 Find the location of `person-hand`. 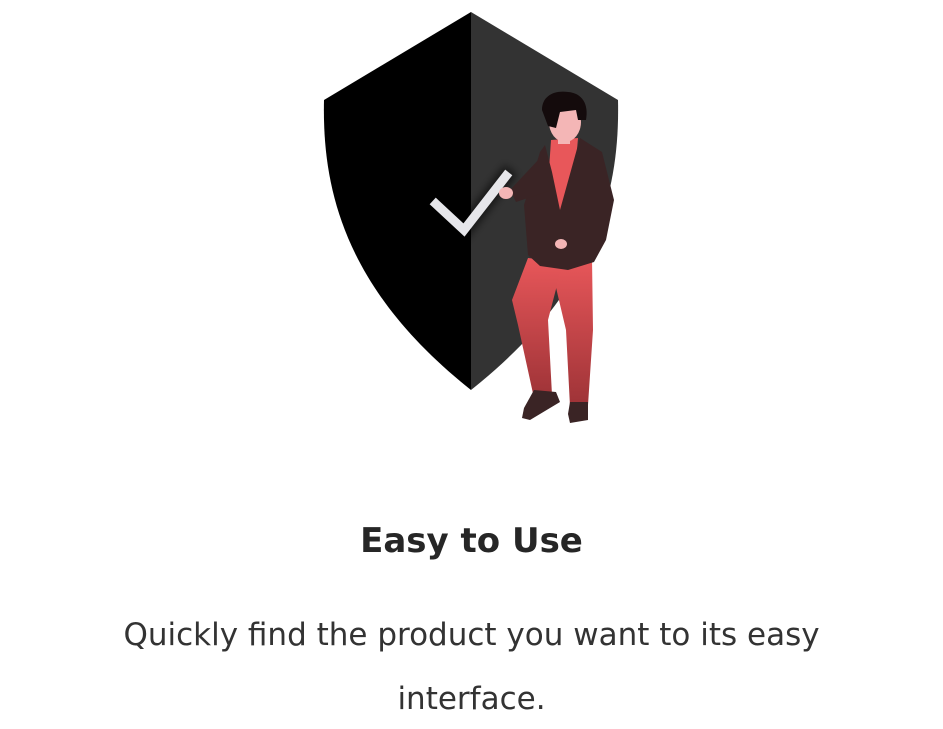

person-hand is located at coordinates (506, 193).